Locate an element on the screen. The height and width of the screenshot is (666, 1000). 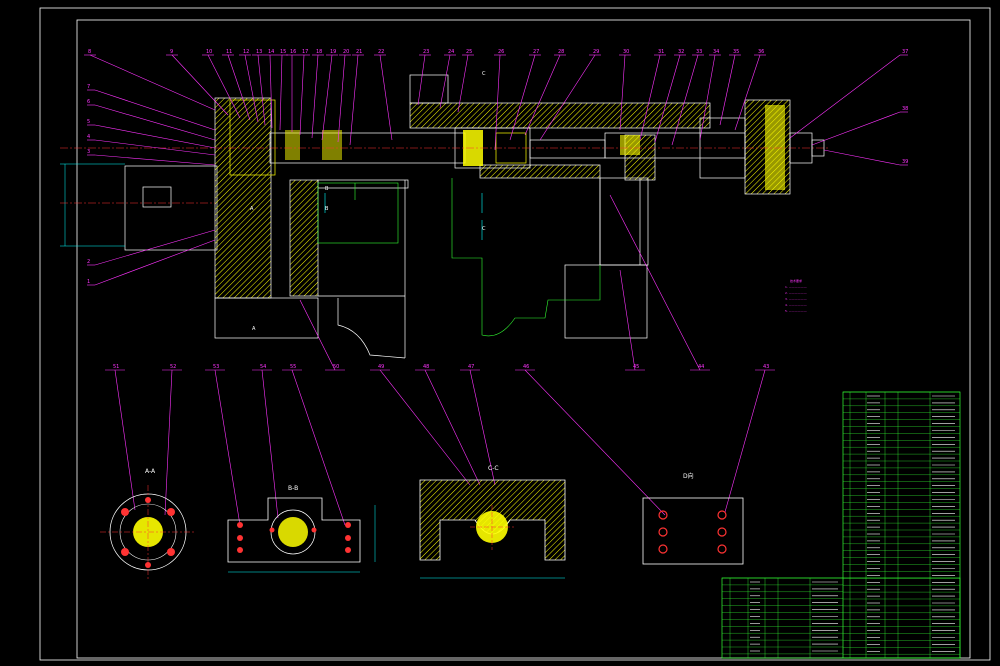
leader-top-label: 25 is located at coordinates (469, 52).